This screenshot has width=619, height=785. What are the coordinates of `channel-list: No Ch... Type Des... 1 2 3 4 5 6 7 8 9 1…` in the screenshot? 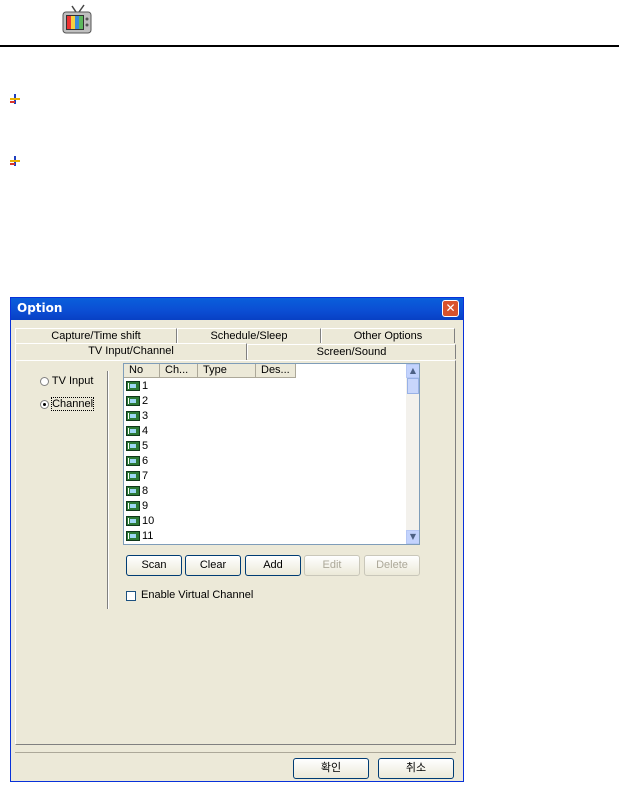 It's located at (271, 454).